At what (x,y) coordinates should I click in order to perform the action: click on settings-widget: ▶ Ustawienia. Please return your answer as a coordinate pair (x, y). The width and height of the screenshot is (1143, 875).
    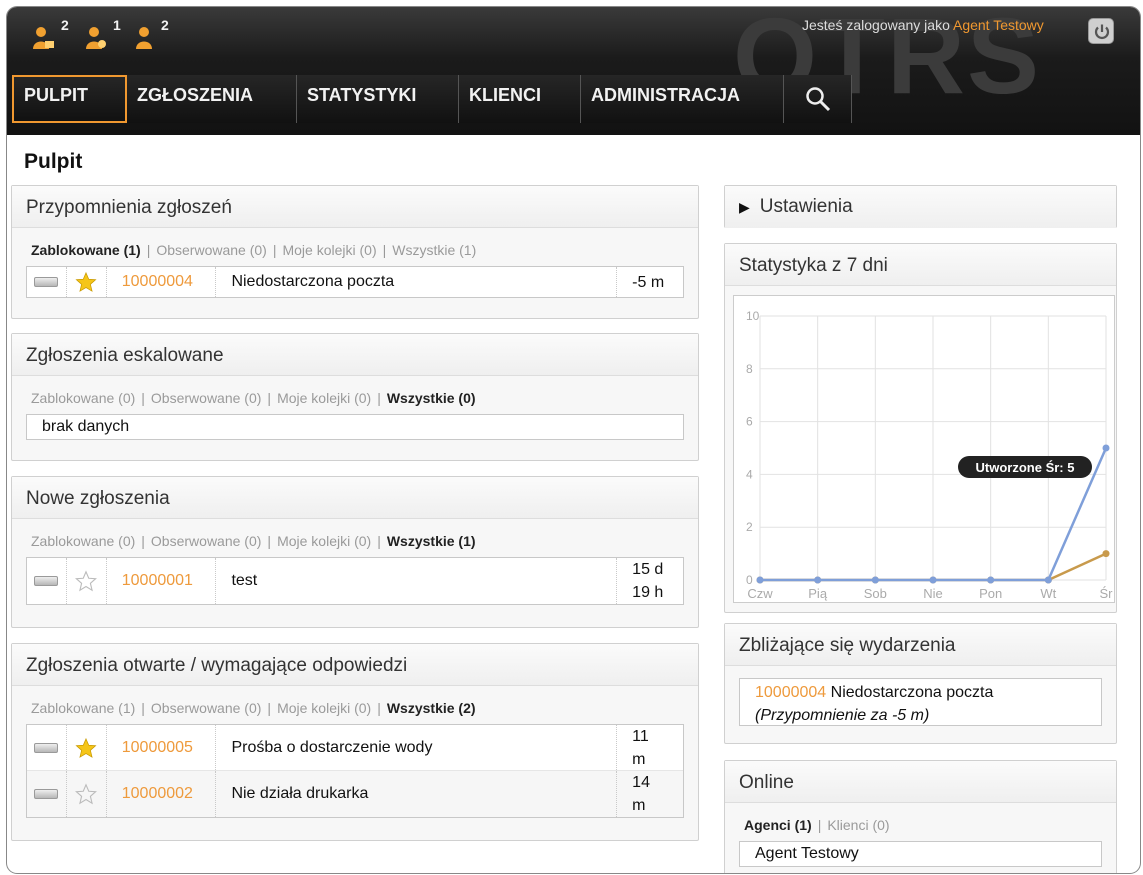
    Looking at the image, I should click on (920, 206).